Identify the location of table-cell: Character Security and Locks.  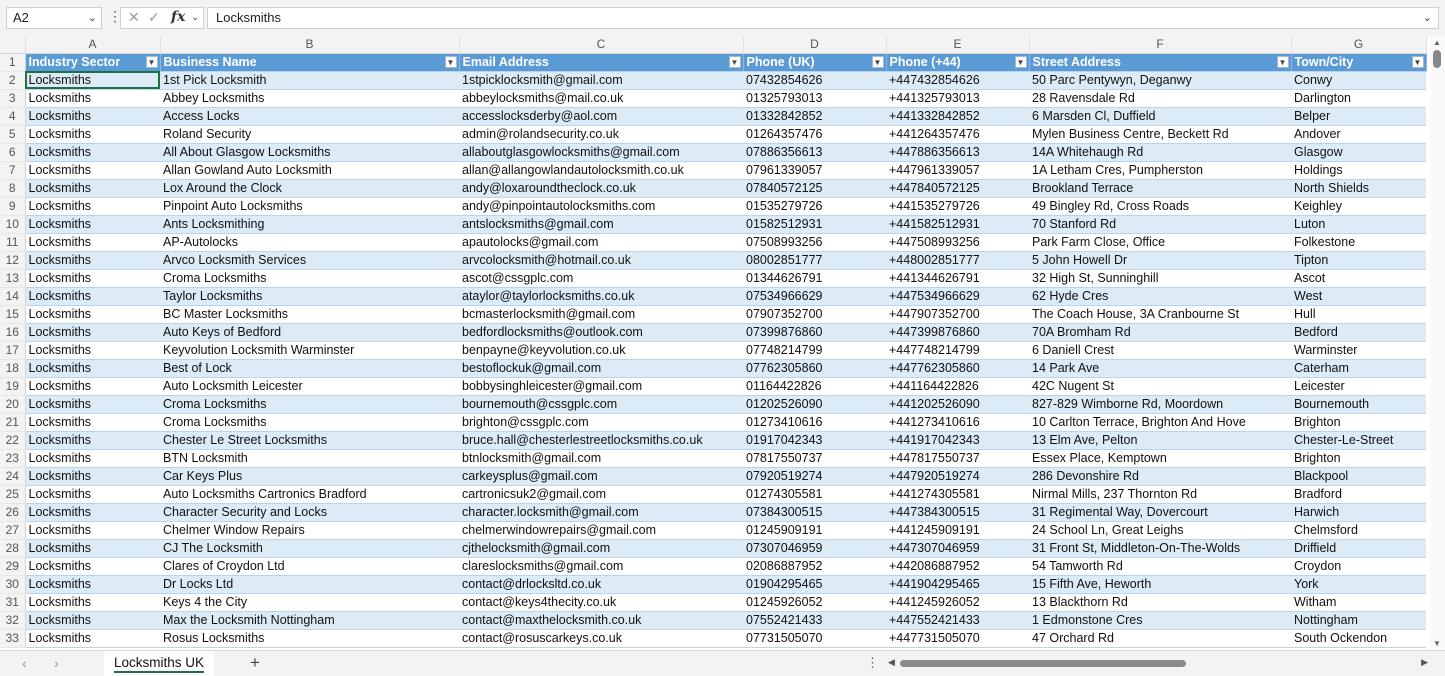
(309, 512).